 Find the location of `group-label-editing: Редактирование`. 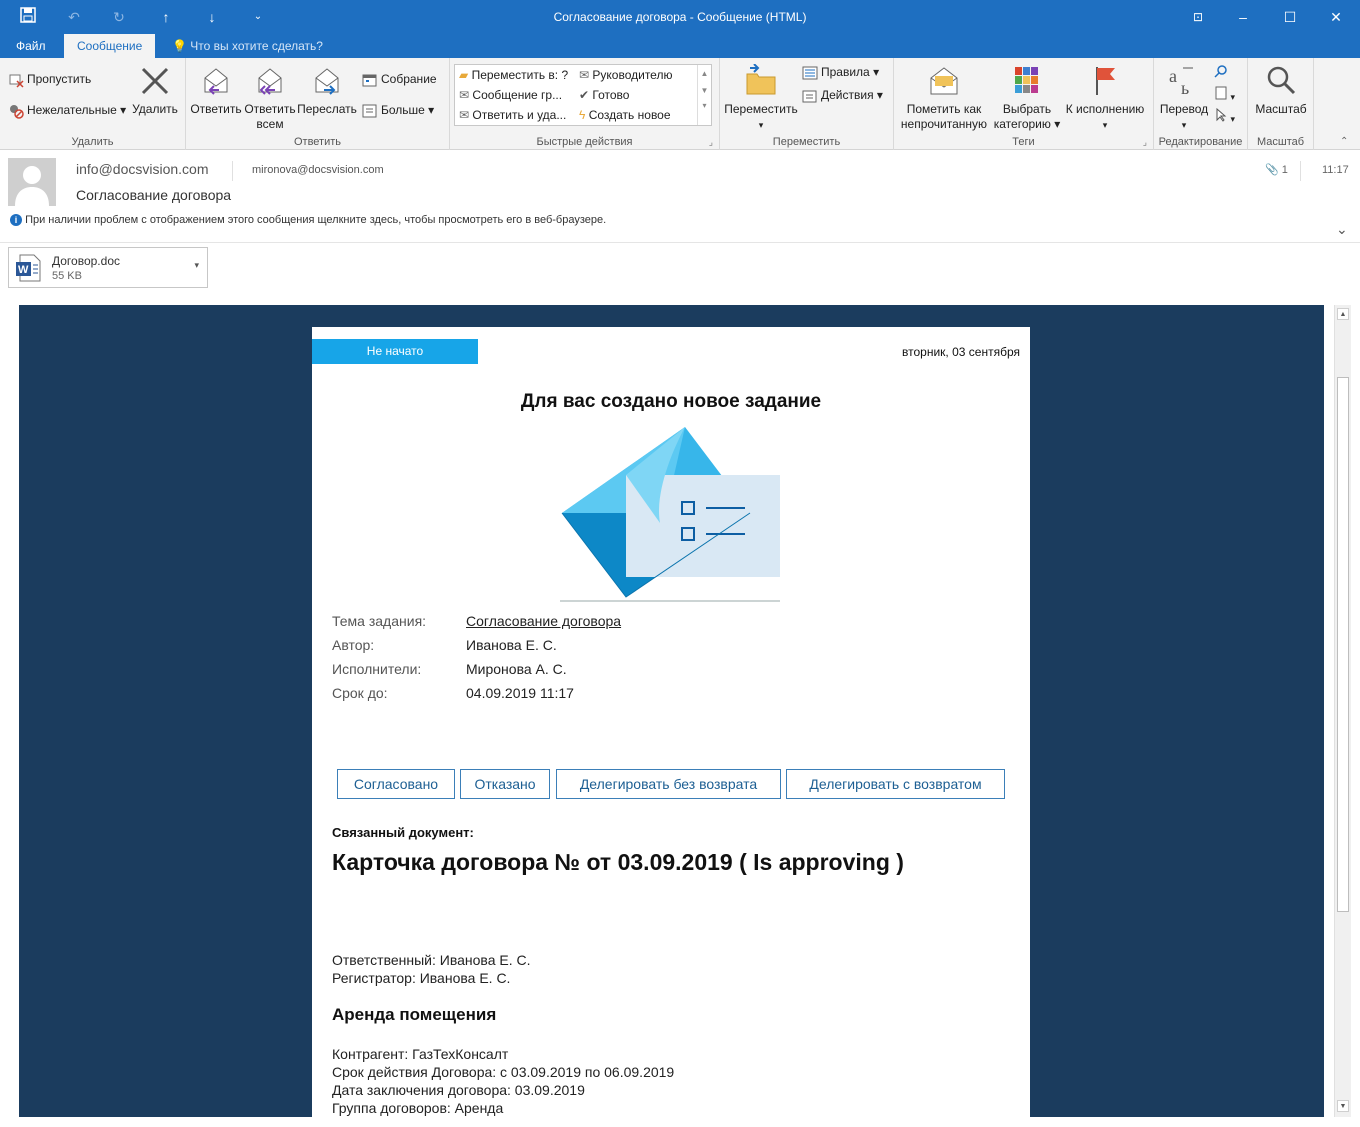

group-label-editing: Редактирование is located at coordinates (1200, 142).